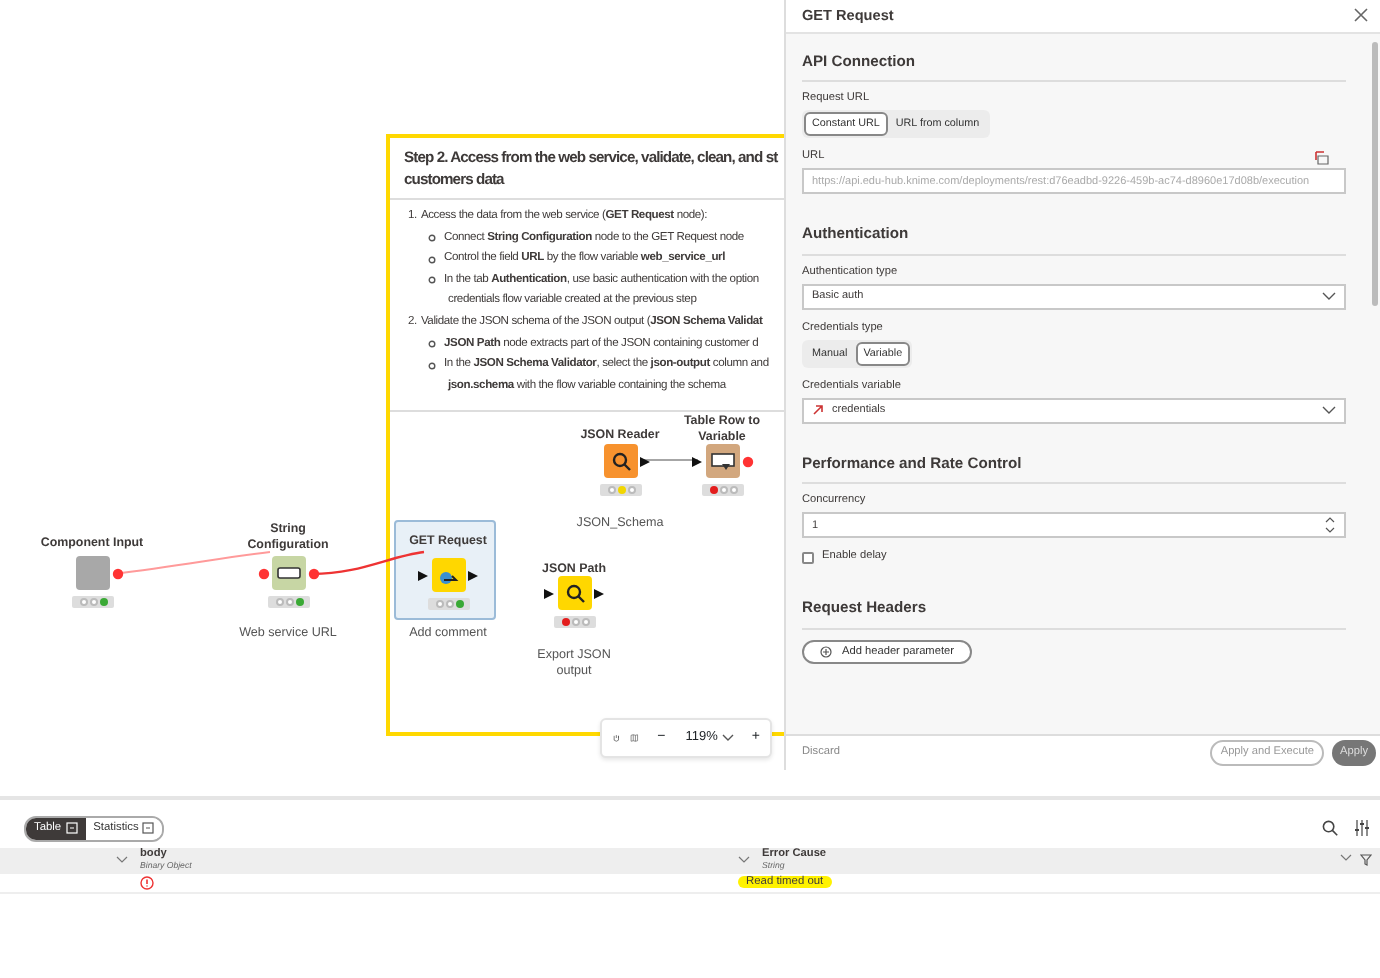 The image size is (1380, 978). I want to click on search-icon, so click(1330, 828).